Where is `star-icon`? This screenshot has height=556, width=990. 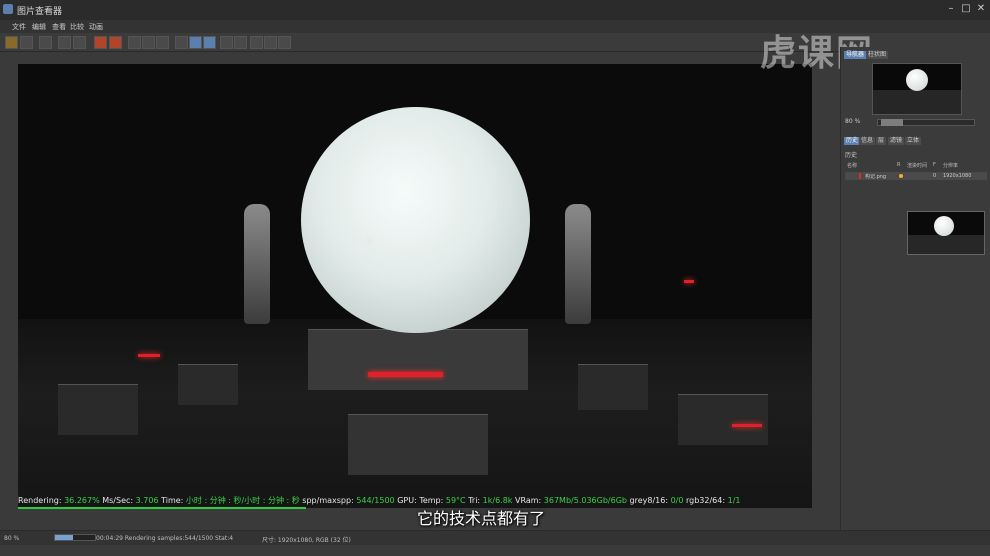 star-icon is located at coordinates (901, 176).